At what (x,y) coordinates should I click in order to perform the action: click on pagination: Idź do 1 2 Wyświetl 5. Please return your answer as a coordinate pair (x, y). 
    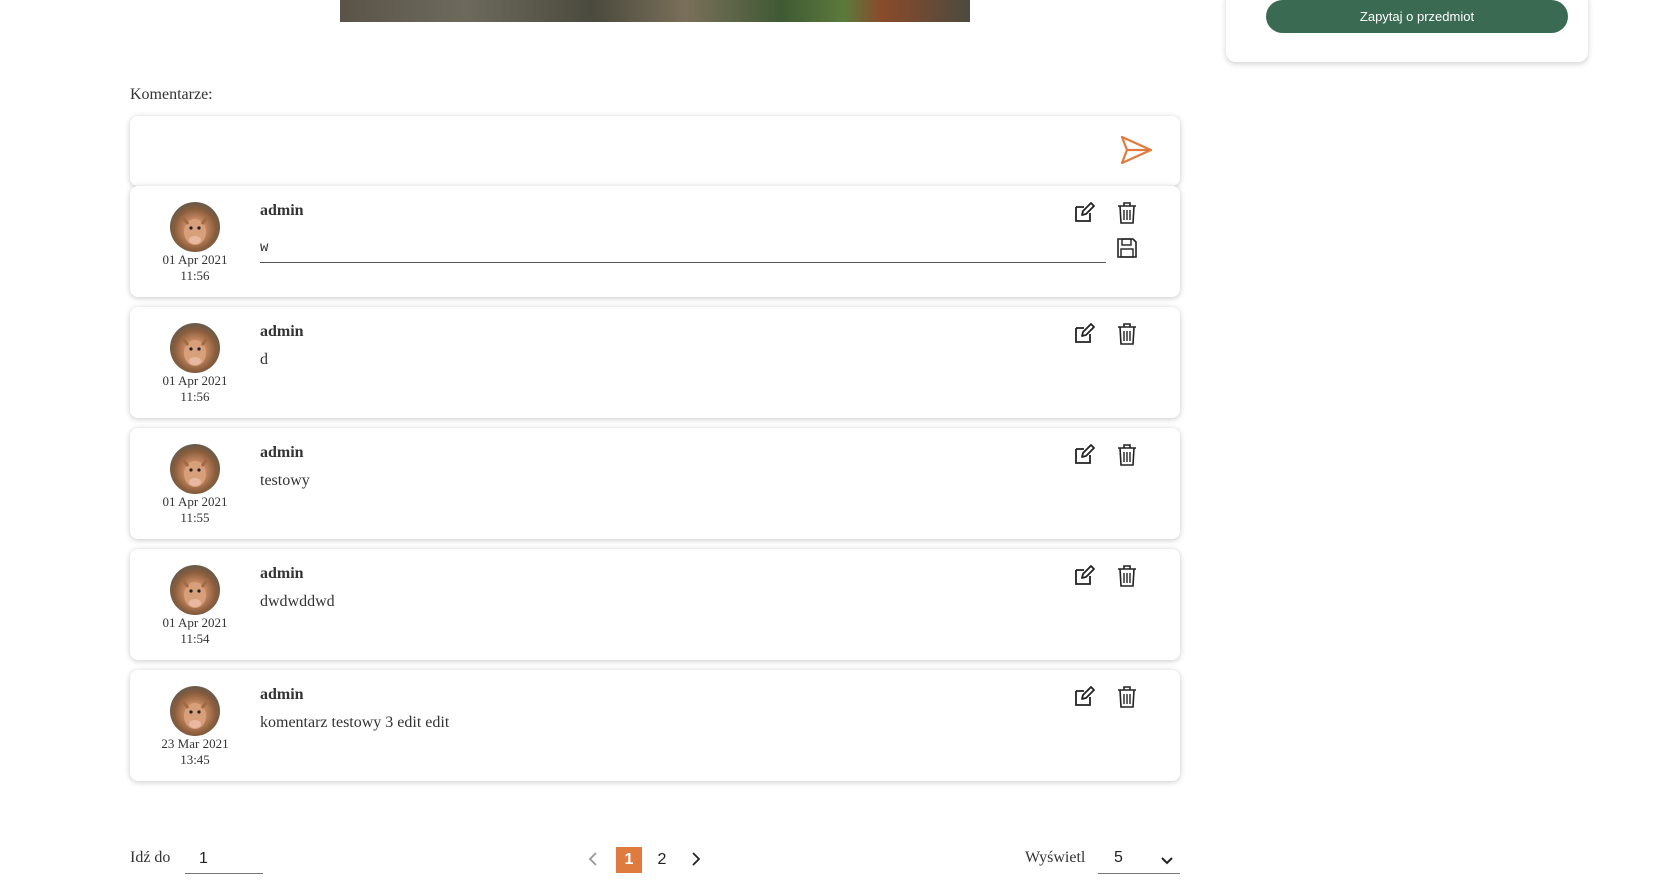
    Looking at the image, I should click on (655, 860).